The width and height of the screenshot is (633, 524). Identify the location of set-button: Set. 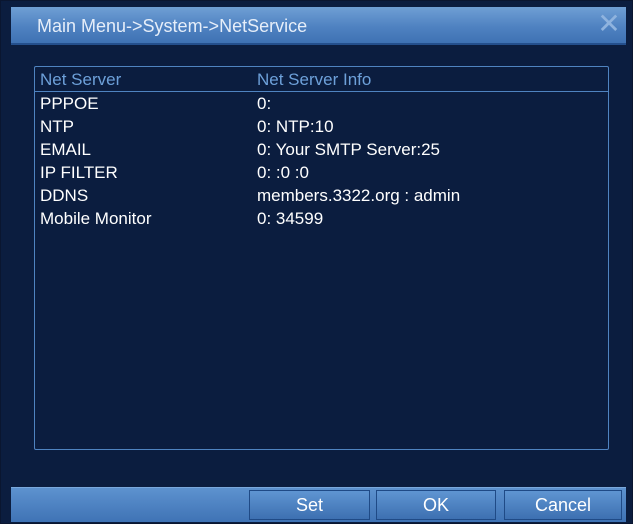
(309, 505).